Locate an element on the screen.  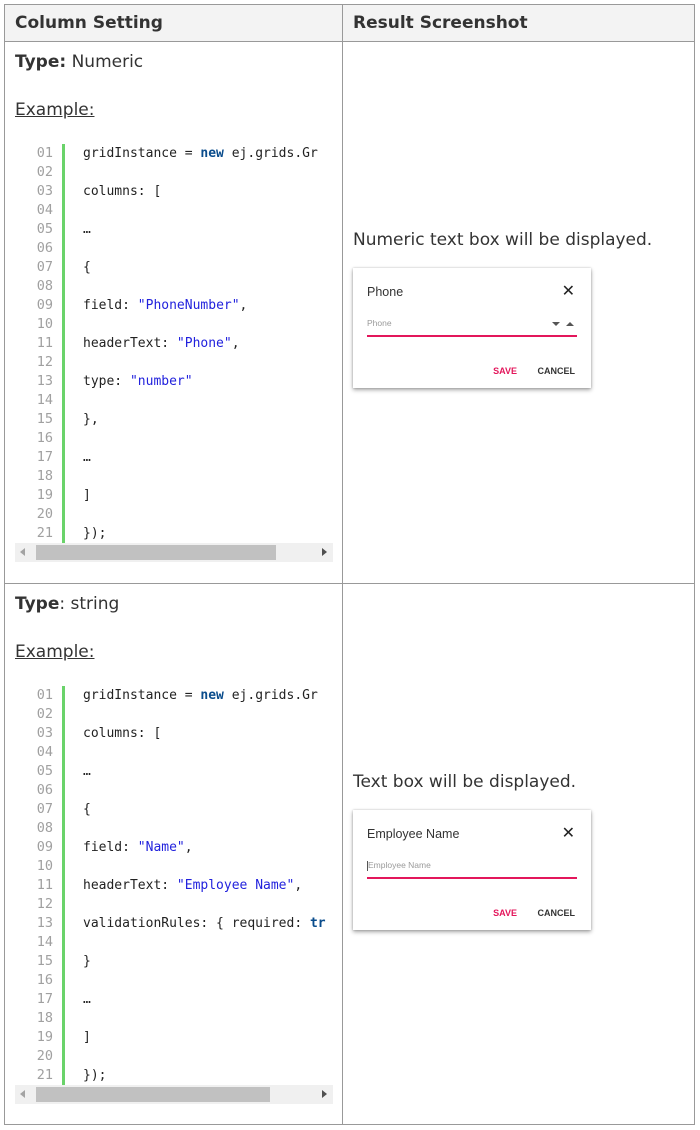
line-number: 03 is located at coordinates (44, 733).